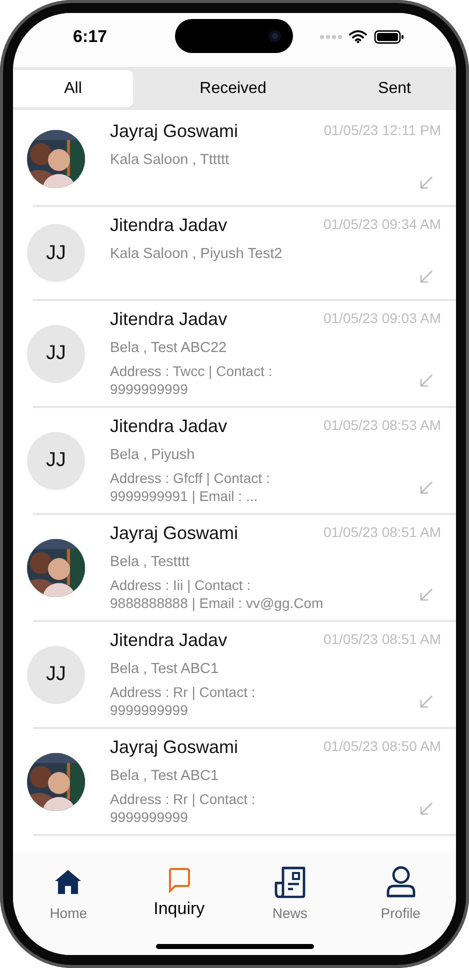 The width and height of the screenshot is (469, 968). What do you see at coordinates (394, 88) in the screenshot?
I see `tab: Sent` at bounding box center [394, 88].